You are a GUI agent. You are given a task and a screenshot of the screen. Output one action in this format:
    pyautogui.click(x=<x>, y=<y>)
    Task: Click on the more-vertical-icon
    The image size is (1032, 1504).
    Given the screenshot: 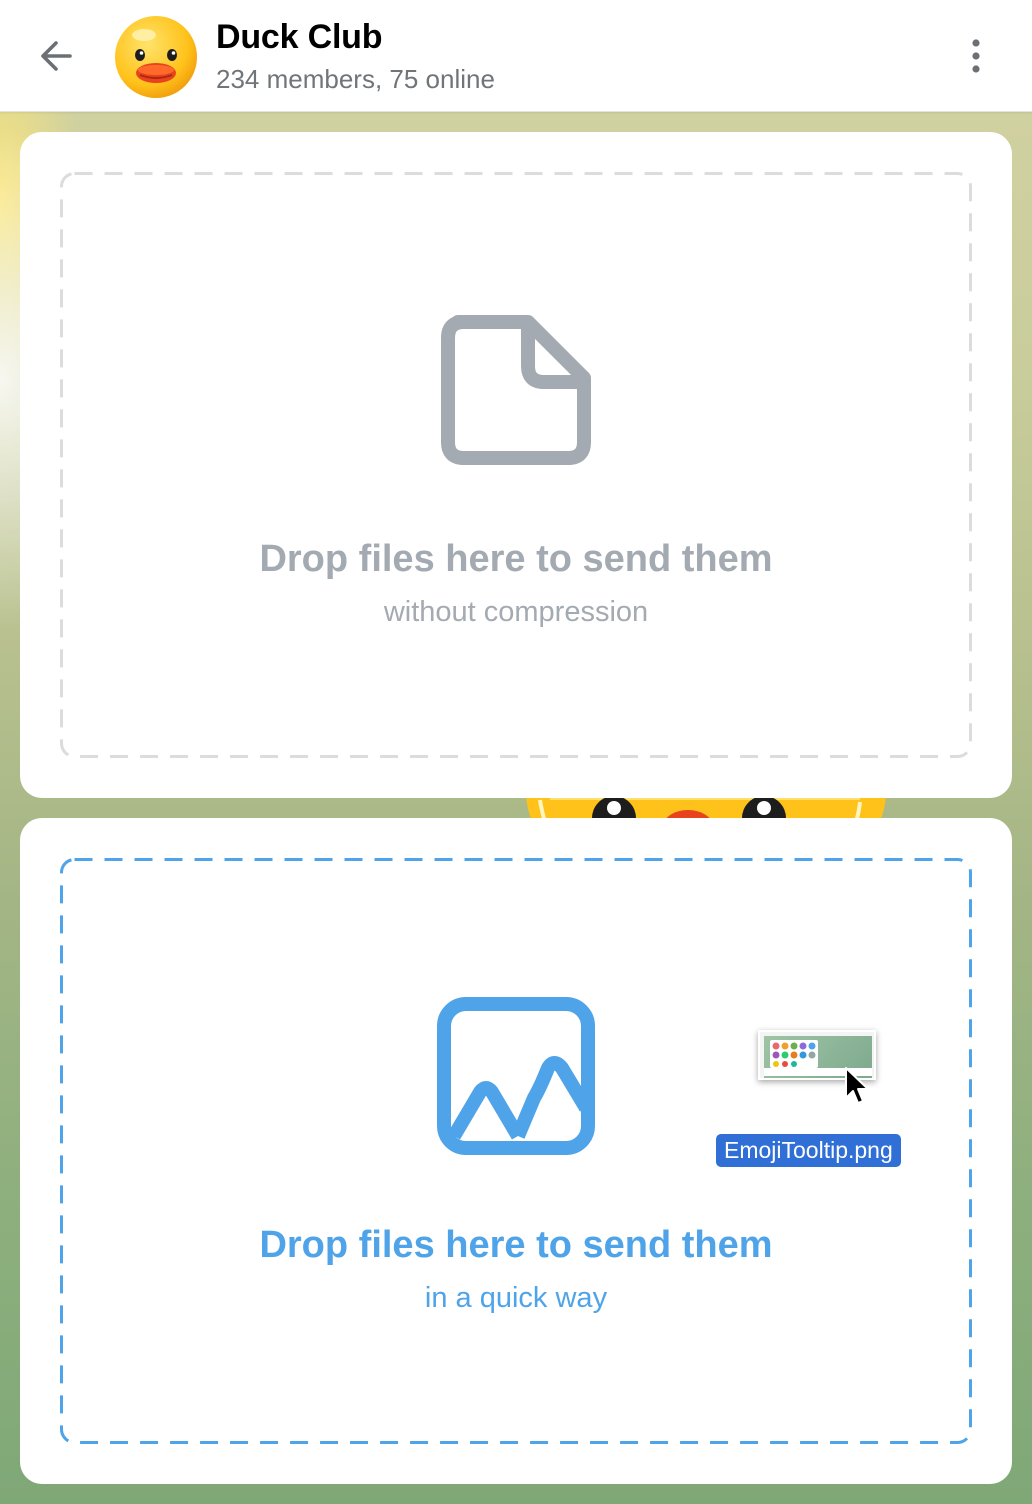 What is the action you would take?
    pyautogui.click(x=976, y=56)
    